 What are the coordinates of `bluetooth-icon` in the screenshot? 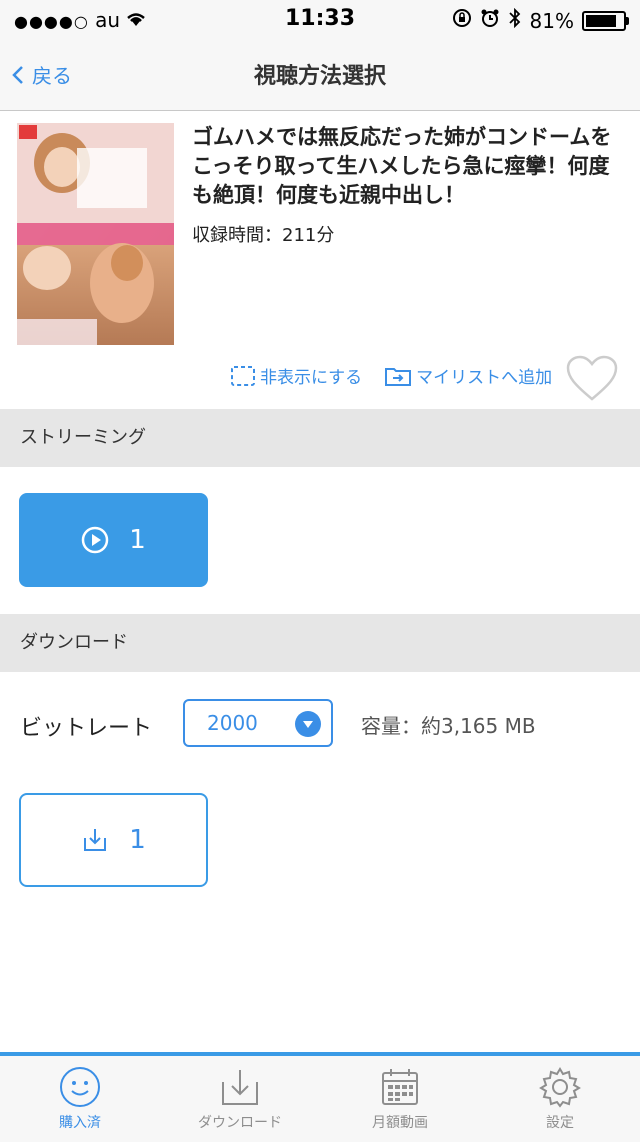 It's located at (515, 20).